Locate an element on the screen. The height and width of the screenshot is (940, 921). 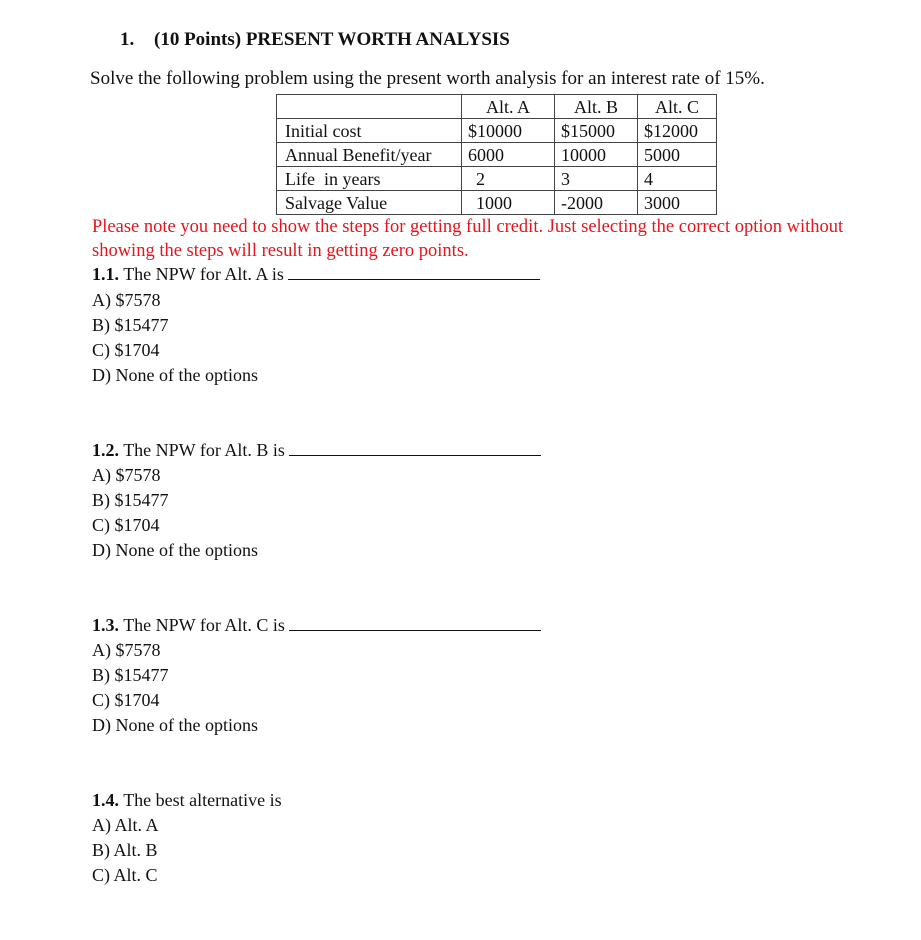
question-title: 1. (10 Points) PRESENT WORTH ANALYSIS is located at coordinates (315, 40).